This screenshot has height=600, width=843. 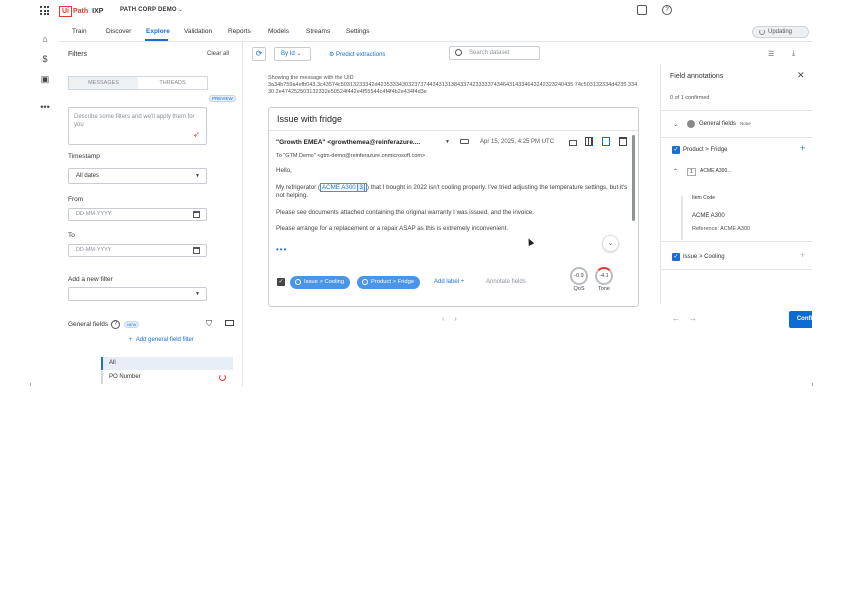 I want to click on annotate-fields-button: Annotate fields, so click(x=506, y=282).